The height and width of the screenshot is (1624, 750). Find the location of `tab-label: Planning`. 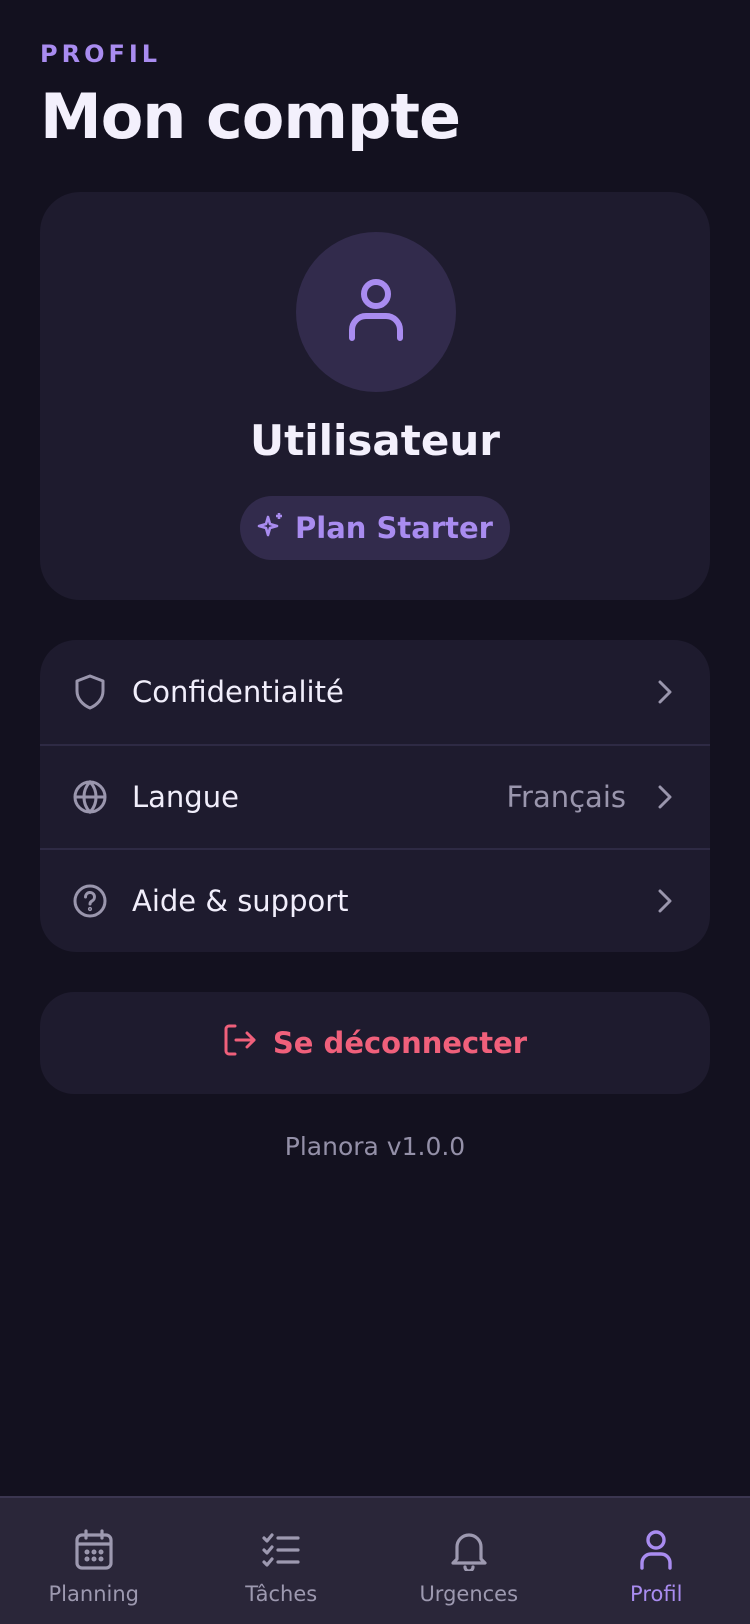

tab-label: Planning is located at coordinates (93, 1594).